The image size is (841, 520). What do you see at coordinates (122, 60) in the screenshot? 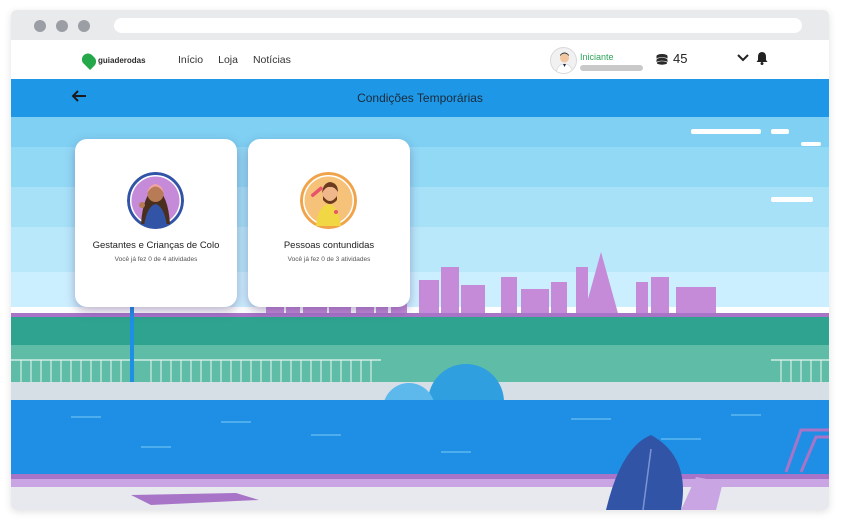
I see `brand-name: guiaderodas` at bounding box center [122, 60].